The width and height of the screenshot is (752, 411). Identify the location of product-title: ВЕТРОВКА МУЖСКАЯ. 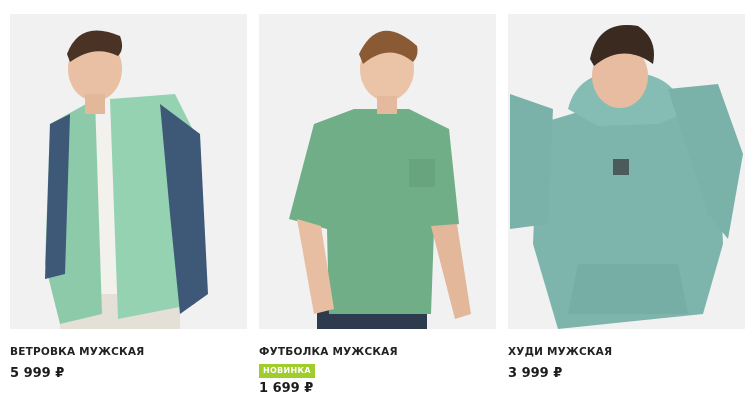
(128, 352).